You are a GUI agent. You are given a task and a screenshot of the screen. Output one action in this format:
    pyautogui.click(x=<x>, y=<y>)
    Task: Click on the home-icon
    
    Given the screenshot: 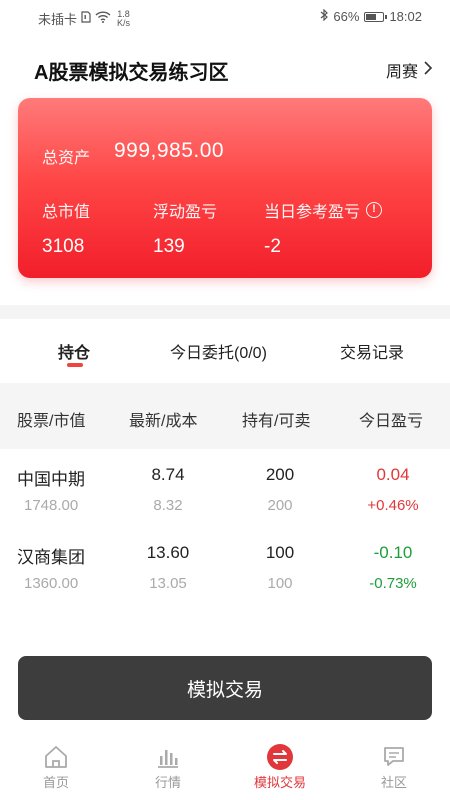 What is the action you would take?
    pyautogui.click(x=56, y=757)
    